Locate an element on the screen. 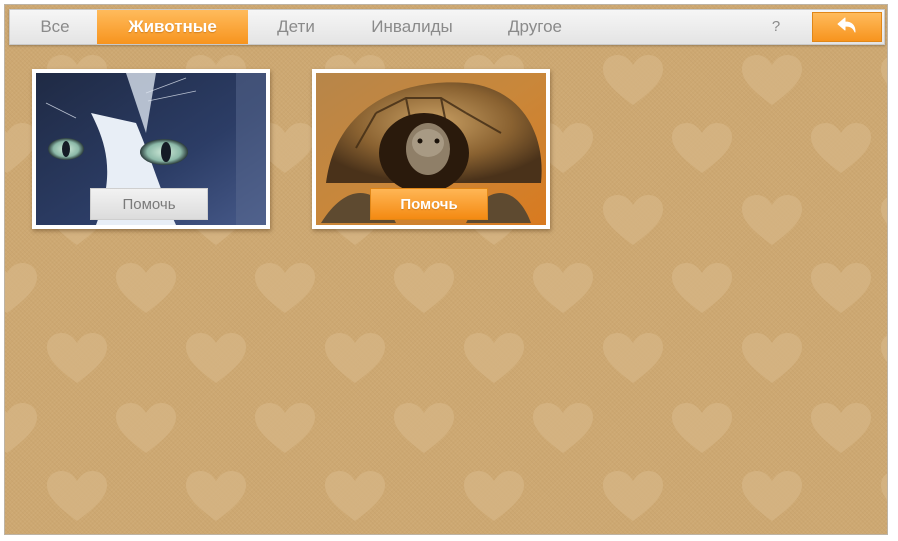  cat-card: Помочь is located at coordinates (151, 149).